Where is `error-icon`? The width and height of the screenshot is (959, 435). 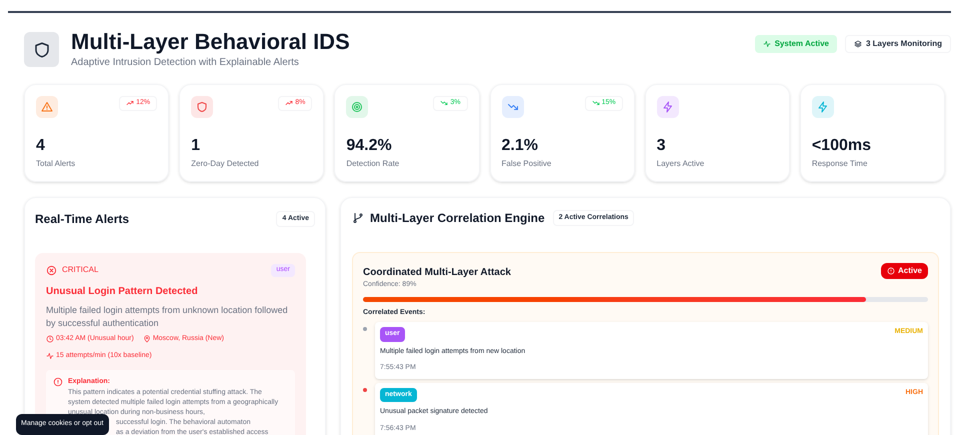
error-icon is located at coordinates (51, 270).